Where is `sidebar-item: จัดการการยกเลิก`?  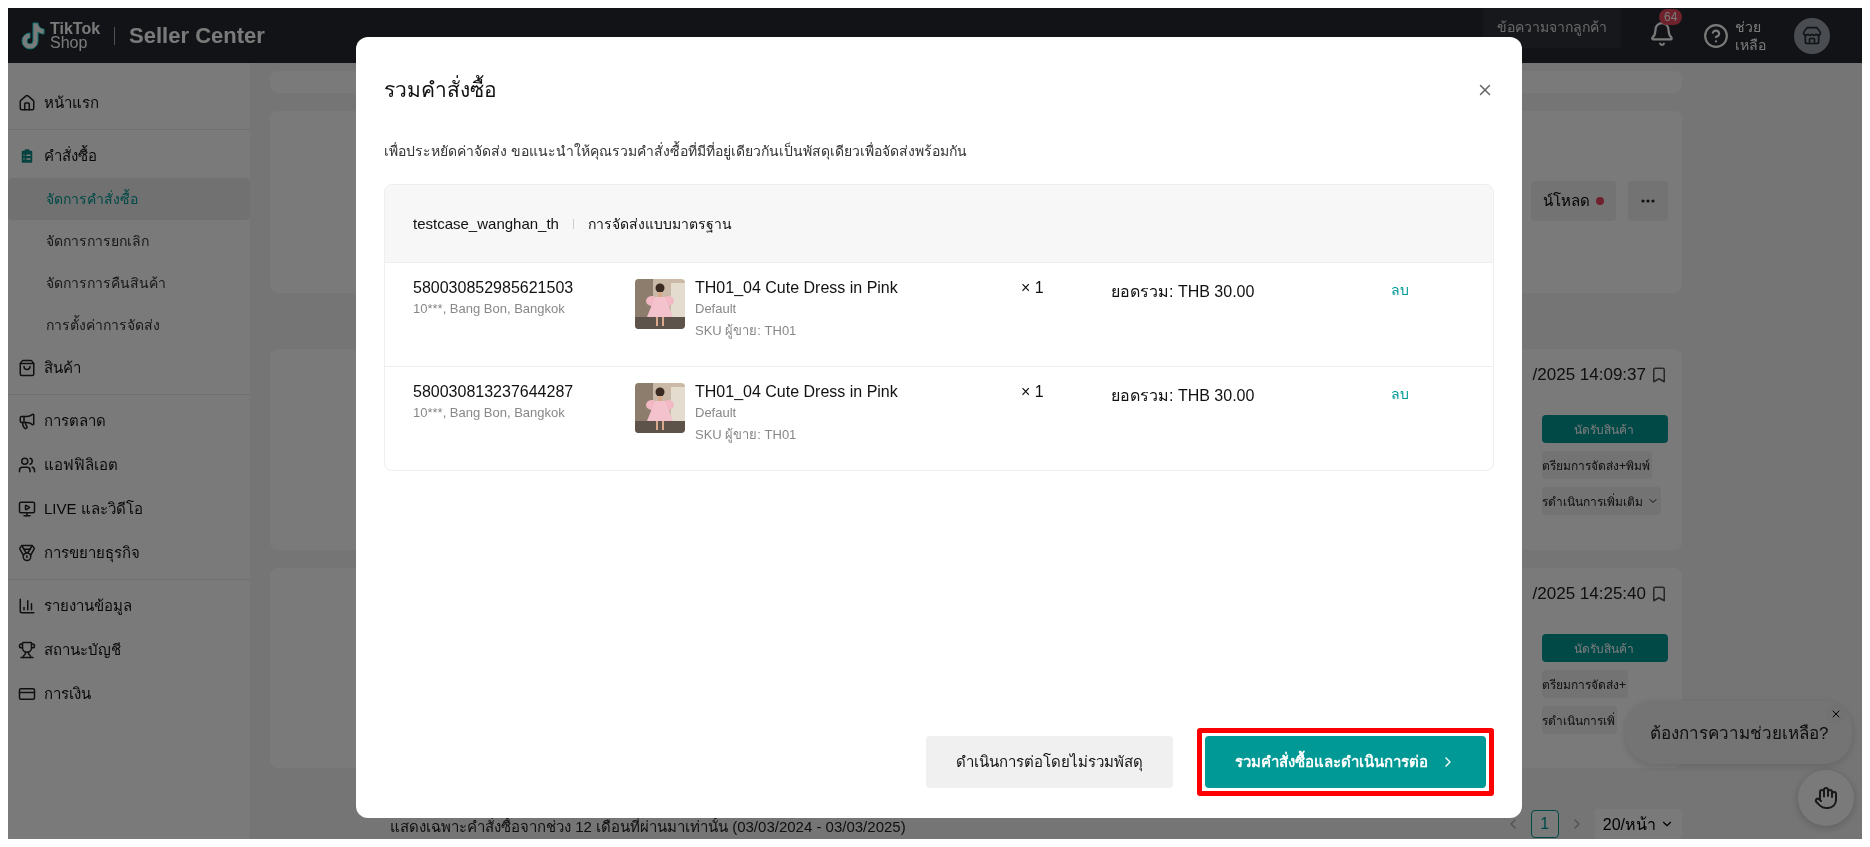
sidebar-item: จัดการการยกเลิก is located at coordinates (129, 241).